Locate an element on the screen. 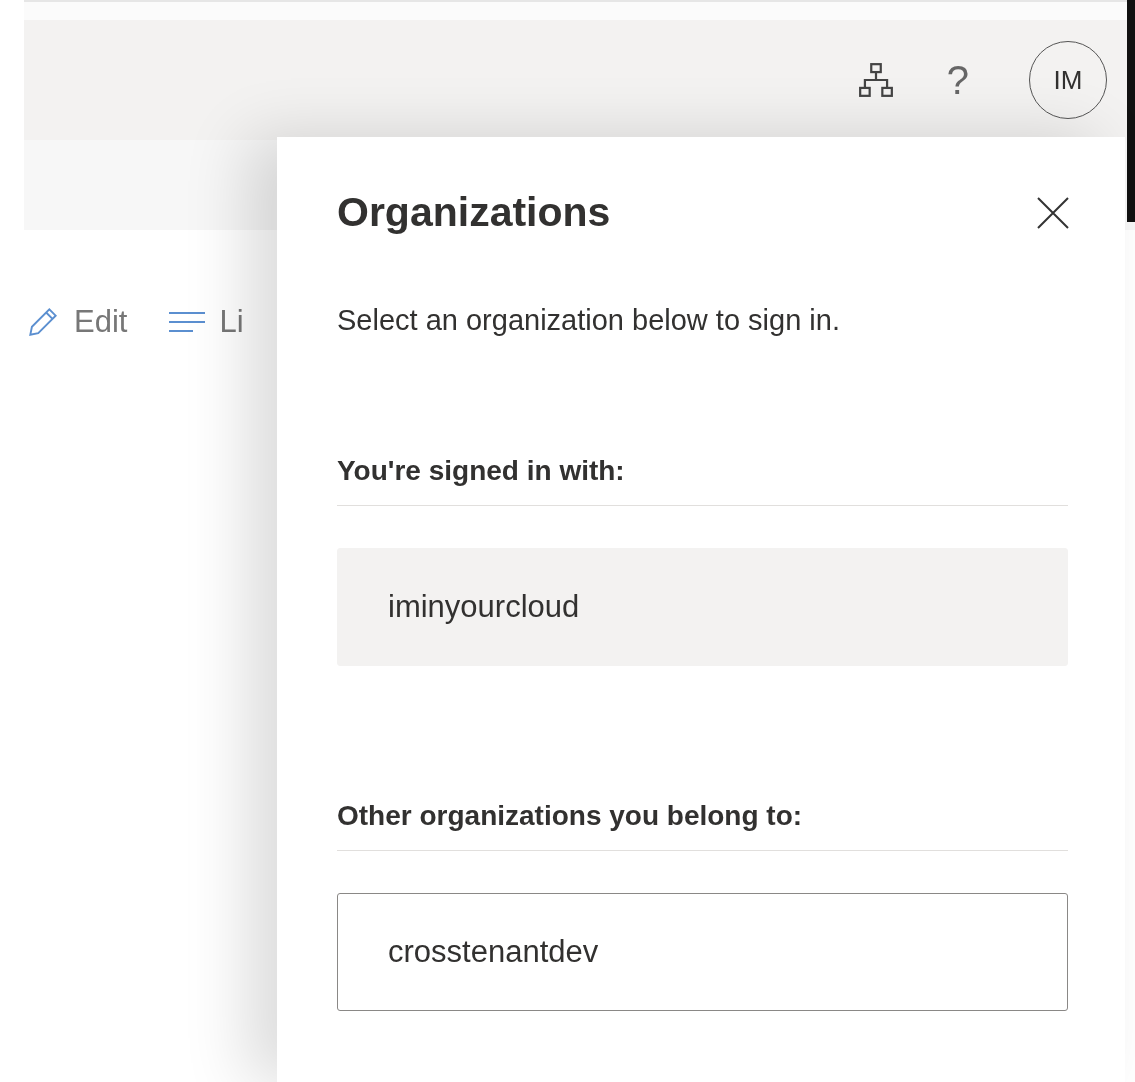 This screenshot has height=1082, width=1135. organization-item: crosstenantdev is located at coordinates (702, 952).